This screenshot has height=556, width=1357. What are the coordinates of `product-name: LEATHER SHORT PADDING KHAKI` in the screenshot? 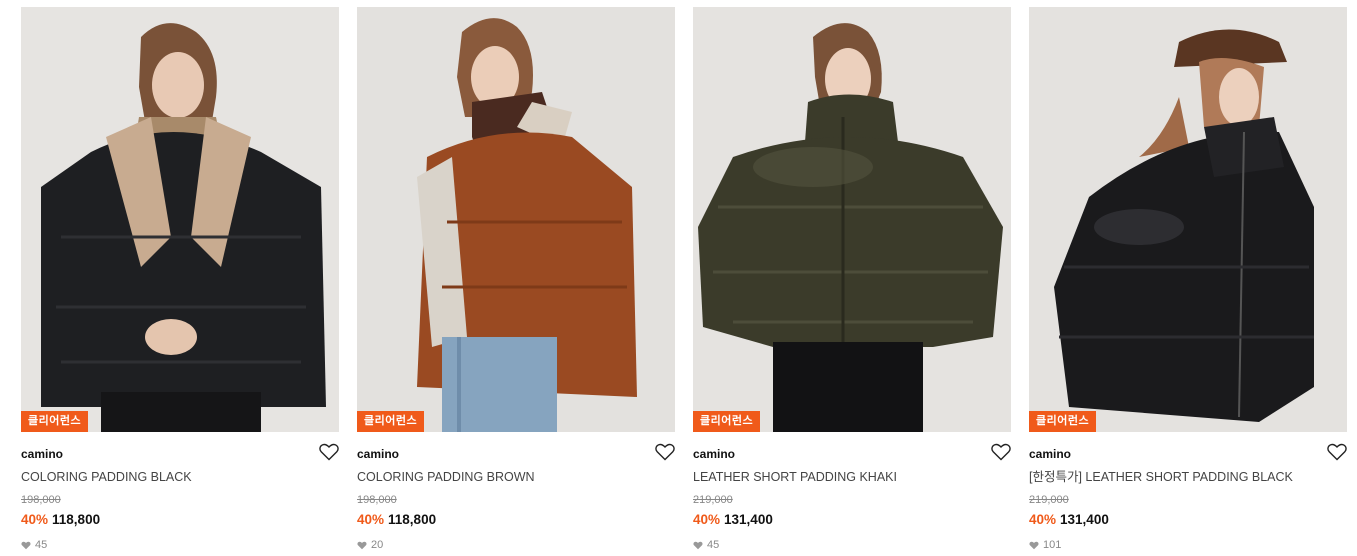 It's located at (852, 477).